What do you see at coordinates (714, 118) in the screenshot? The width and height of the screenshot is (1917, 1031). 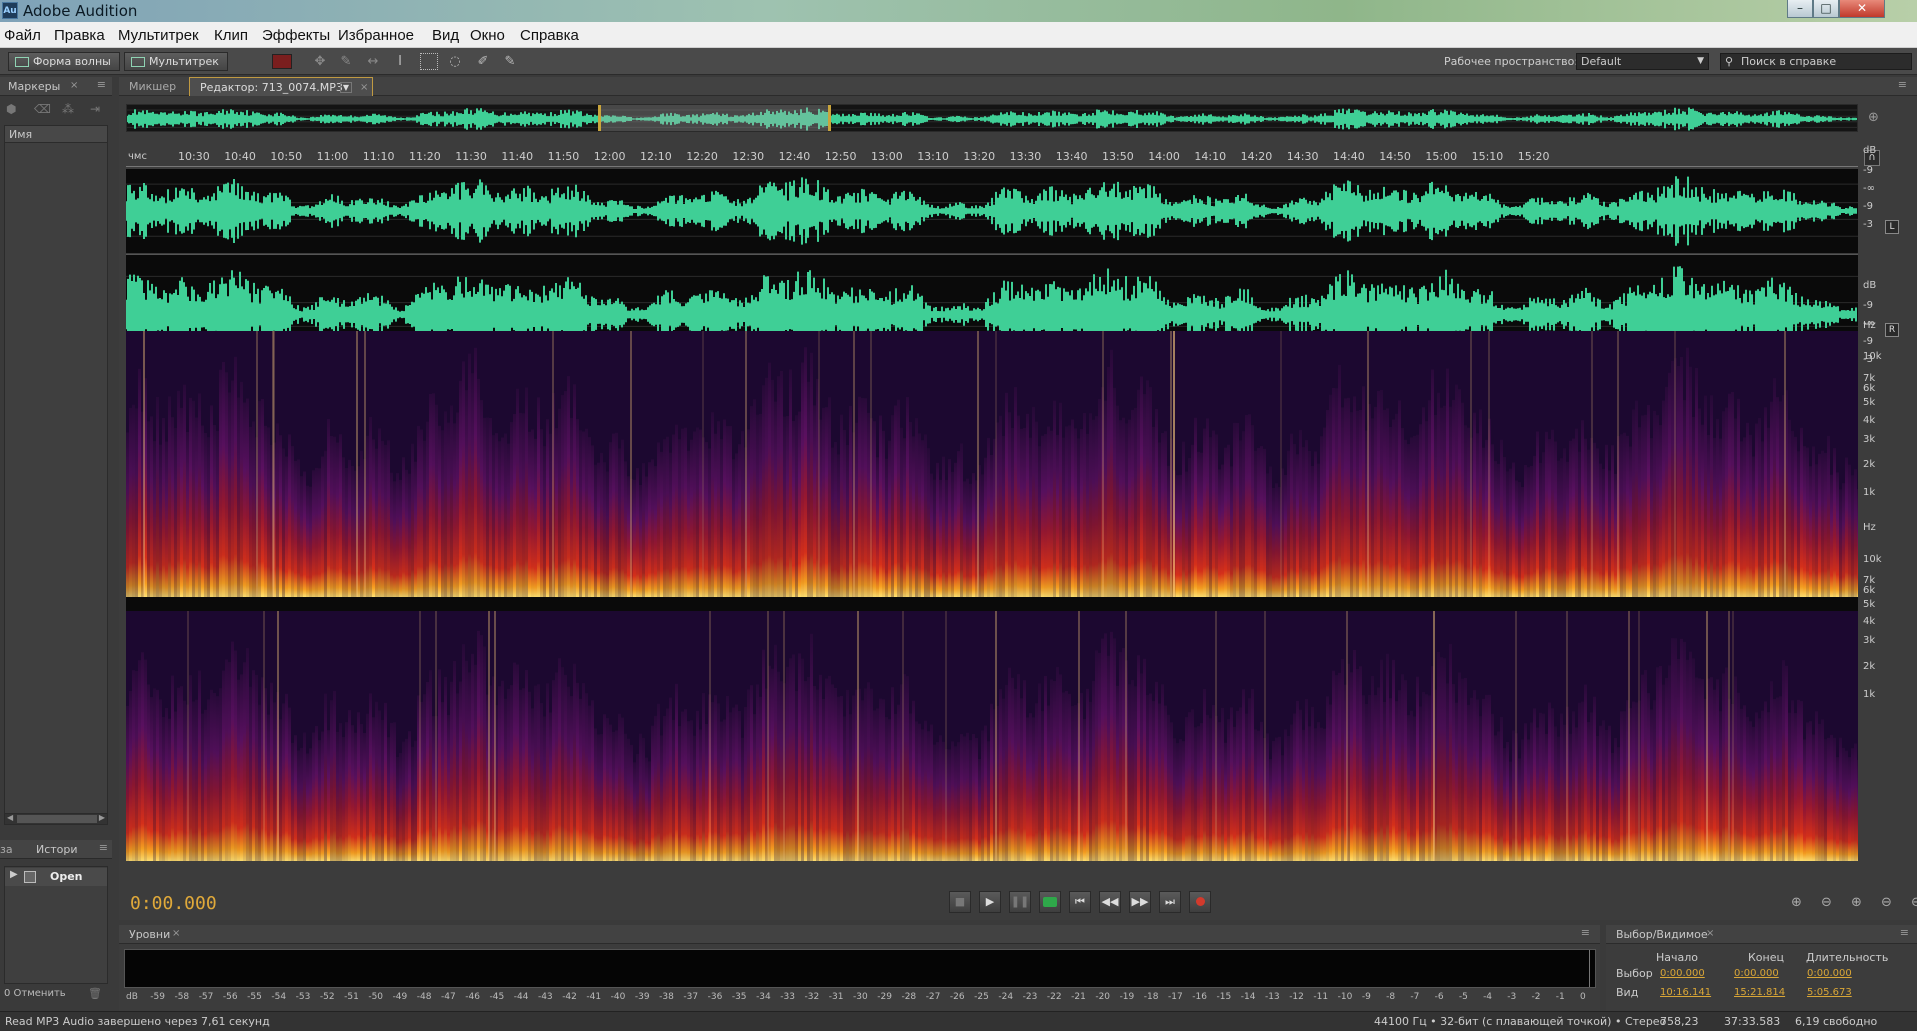 I see `overview-visible-range` at bounding box center [714, 118].